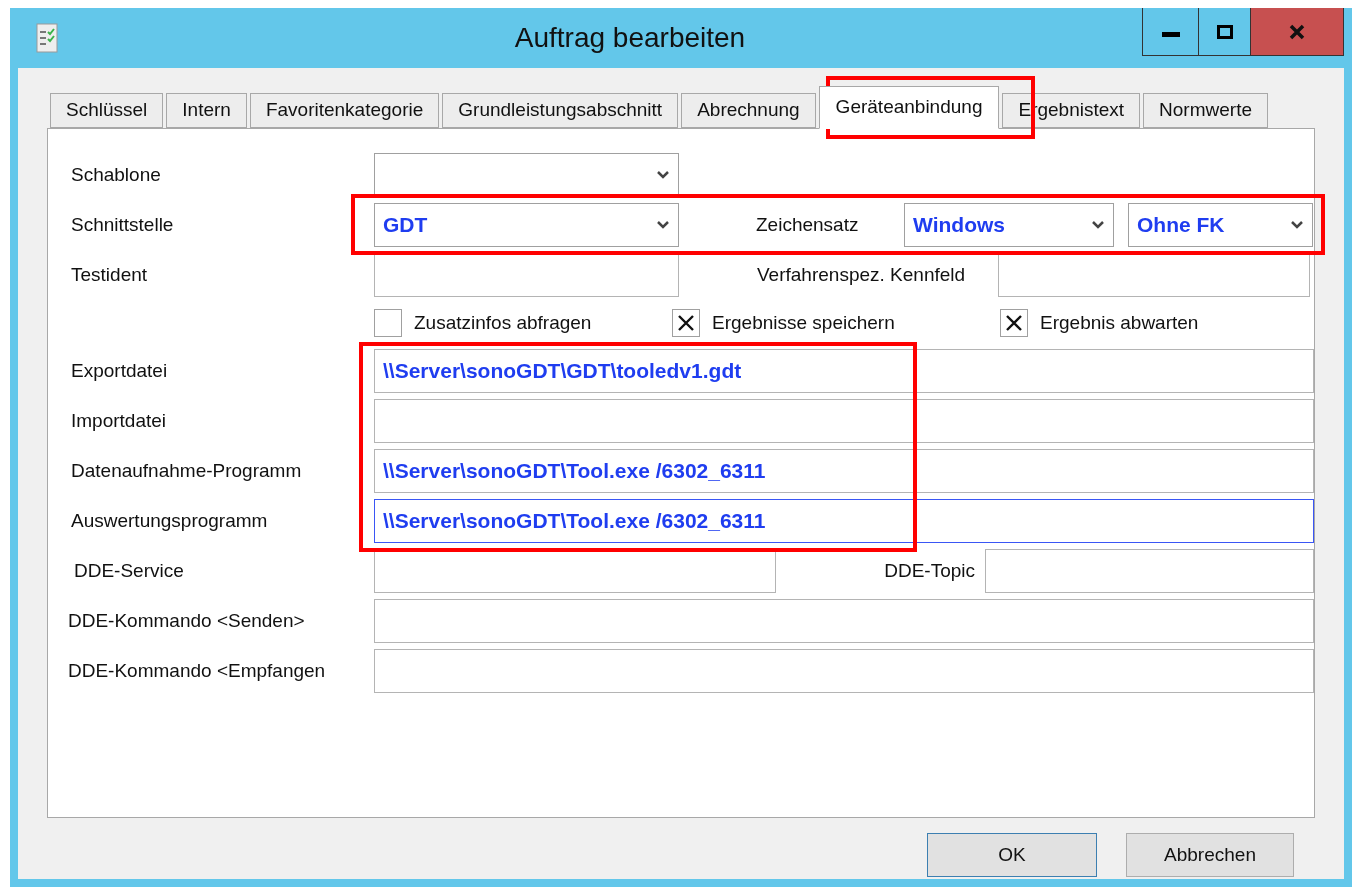 This screenshot has height=895, width=1362. Describe the element at coordinates (560, 110) in the screenshot. I see `tab: Grundleistungsabschnitt` at that location.